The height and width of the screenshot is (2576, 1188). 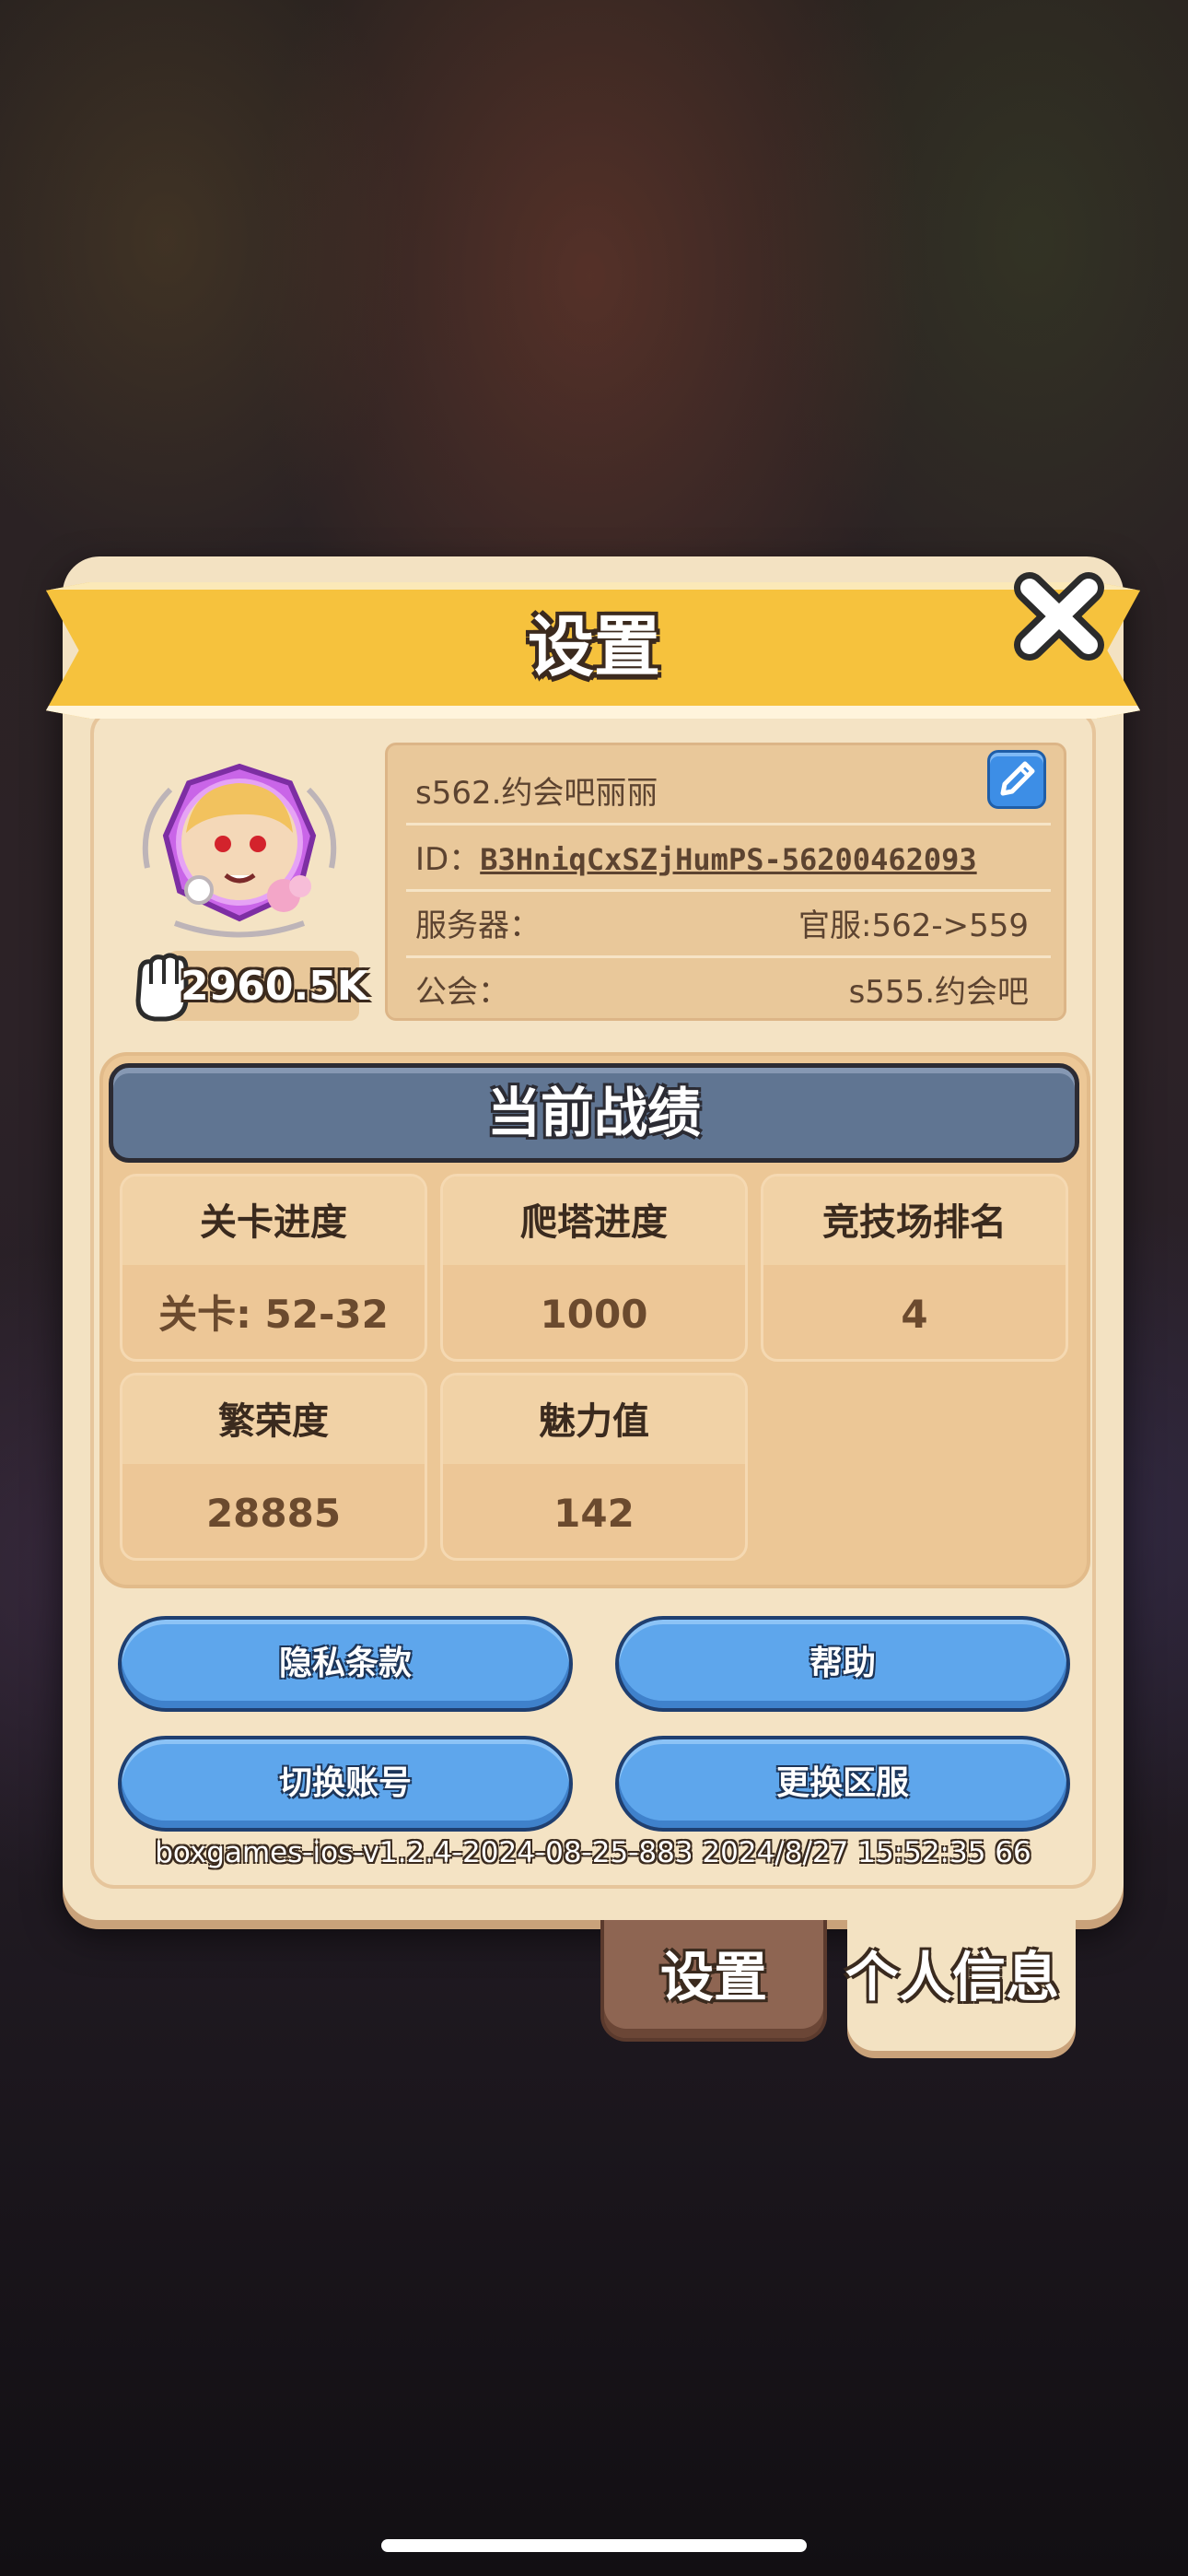 What do you see at coordinates (345, 1784) in the screenshot?
I see `switch-account-button: 切换账号` at bounding box center [345, 1784].